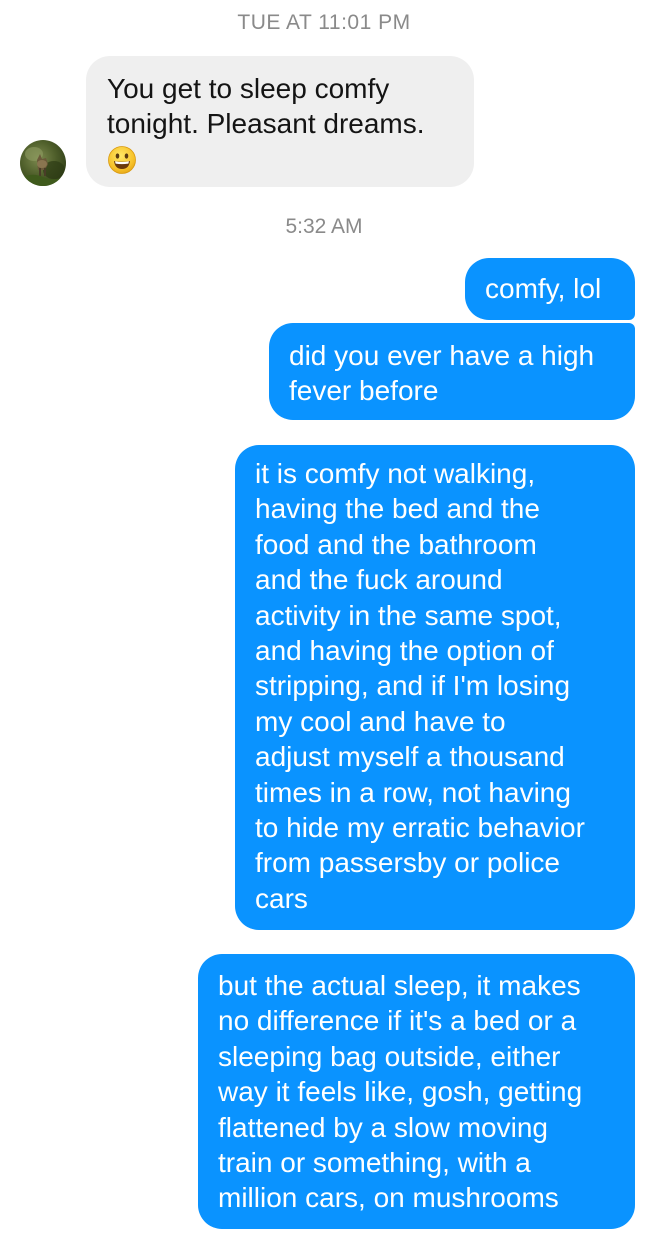 This screenshot has height=1243, width=648. Describe the element at coordinates (397, 1021) in the screenshot. I see `message-text-line: no difference if it's a bed or a` at that location.